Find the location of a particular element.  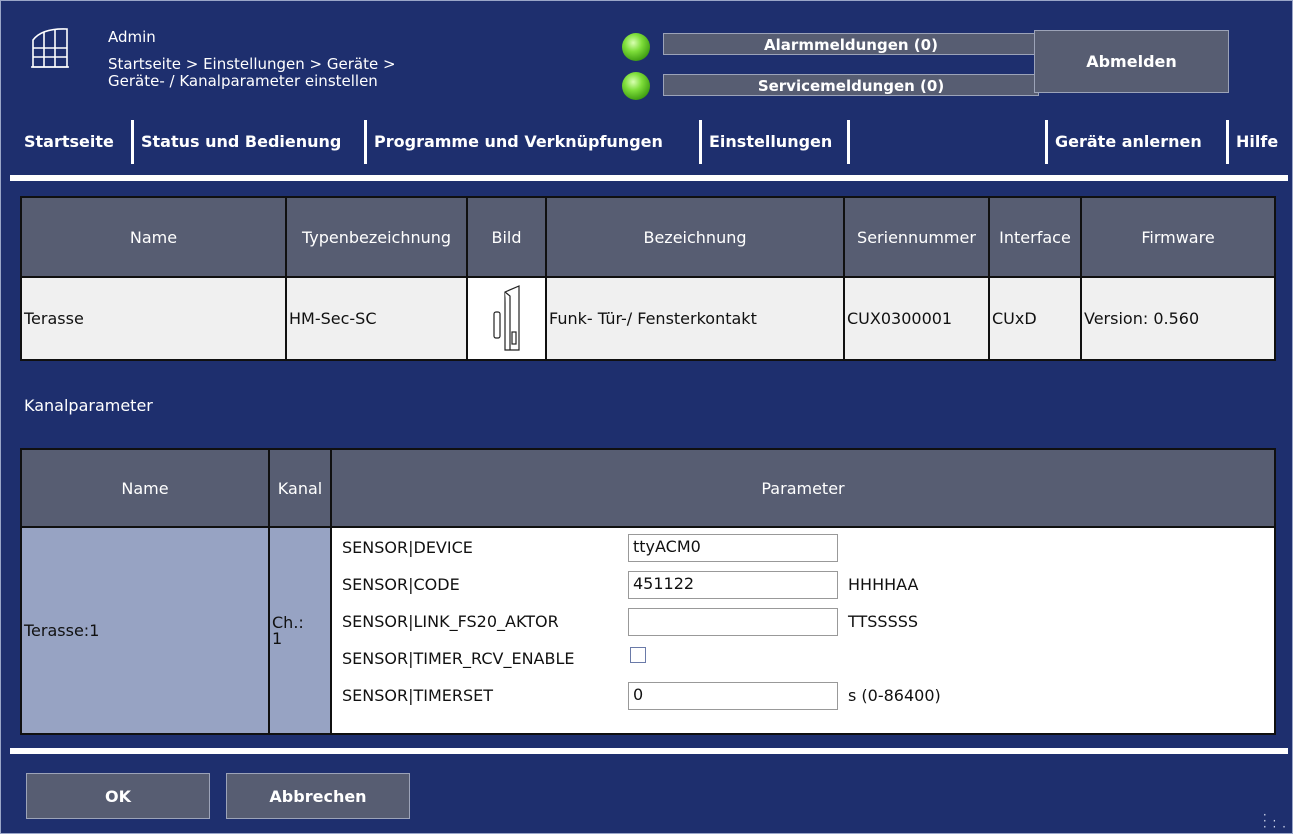

device-type: HM-Sec-SC is located at coordinates (376, 318).